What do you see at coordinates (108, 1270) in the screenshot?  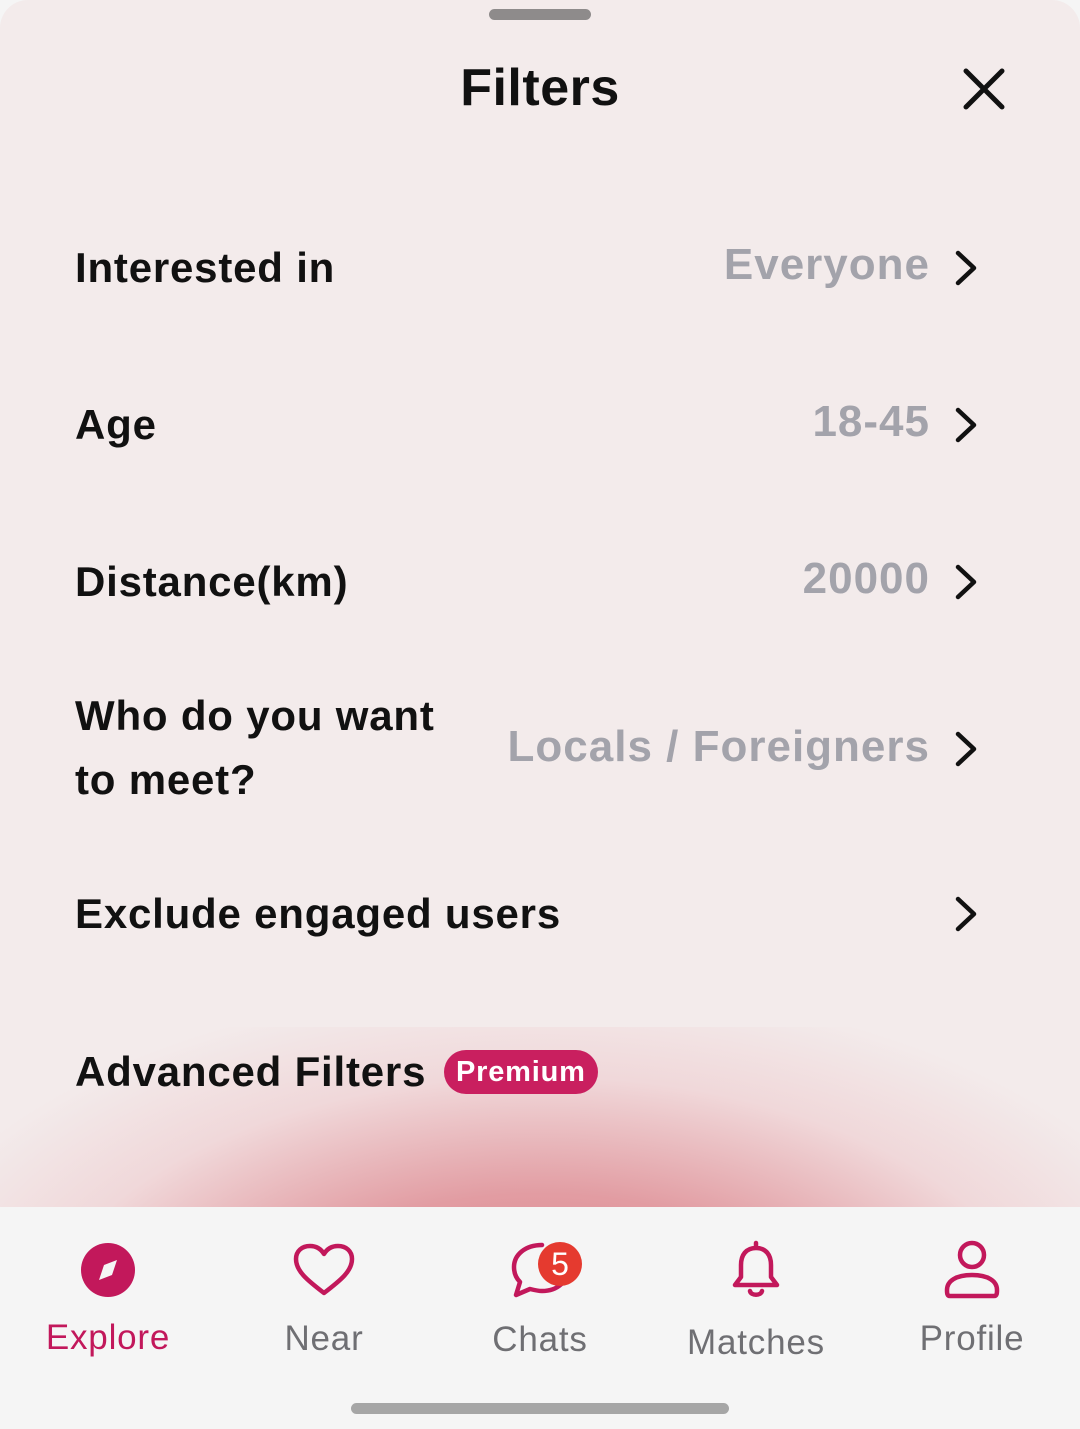 I see `compass-icon` at bounding box center [108, 1270].